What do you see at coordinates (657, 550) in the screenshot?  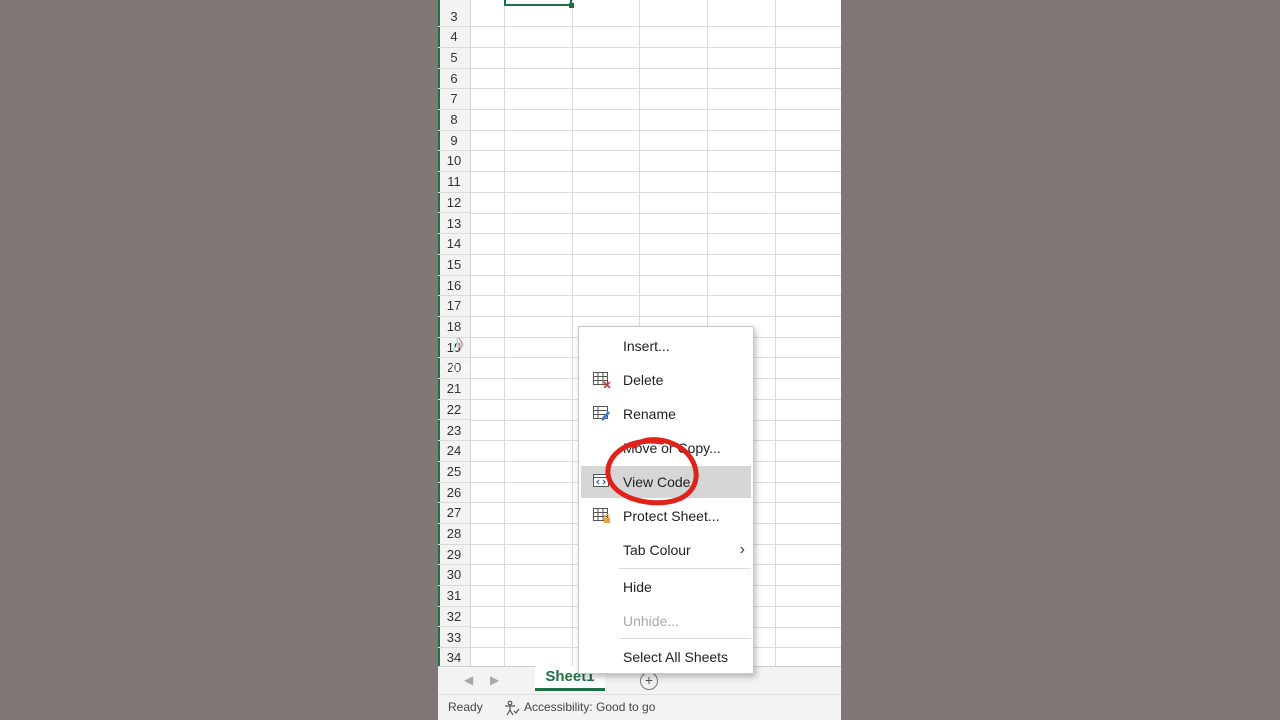 I see `menu-item-label: Tab Colour` at bounding box center [657, 550].